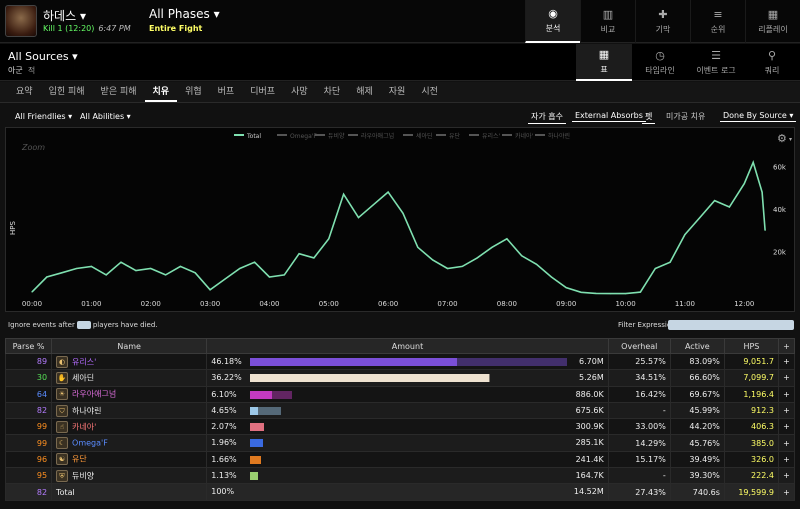  I want to click on ignore-deaths-input, so click(83, 325).